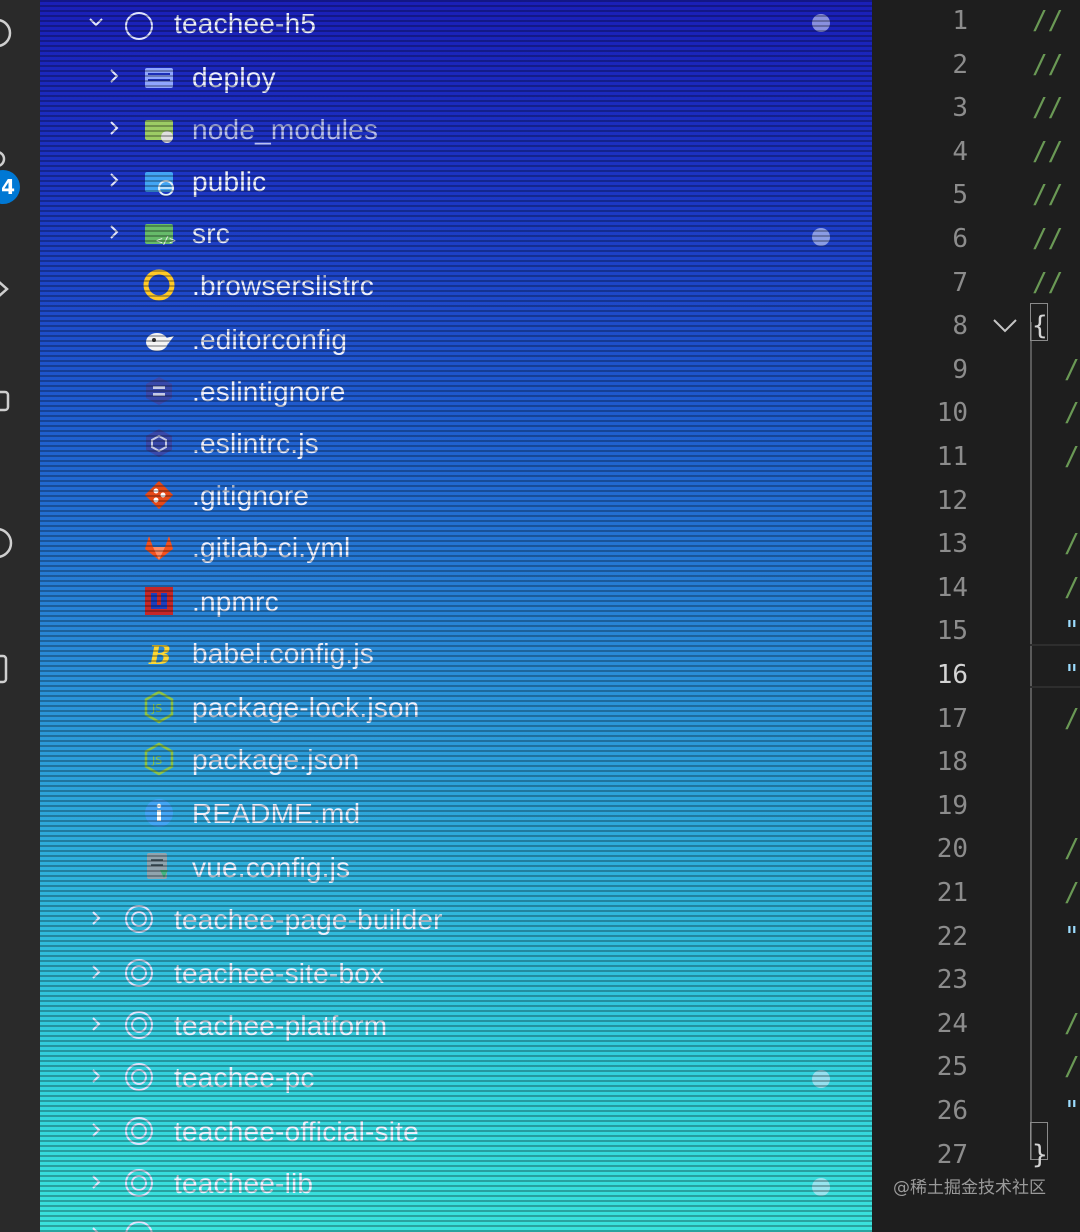  Describe the element at coordinates (976, 284) in the screenshot. I see `code-line: 7 //` at that location.